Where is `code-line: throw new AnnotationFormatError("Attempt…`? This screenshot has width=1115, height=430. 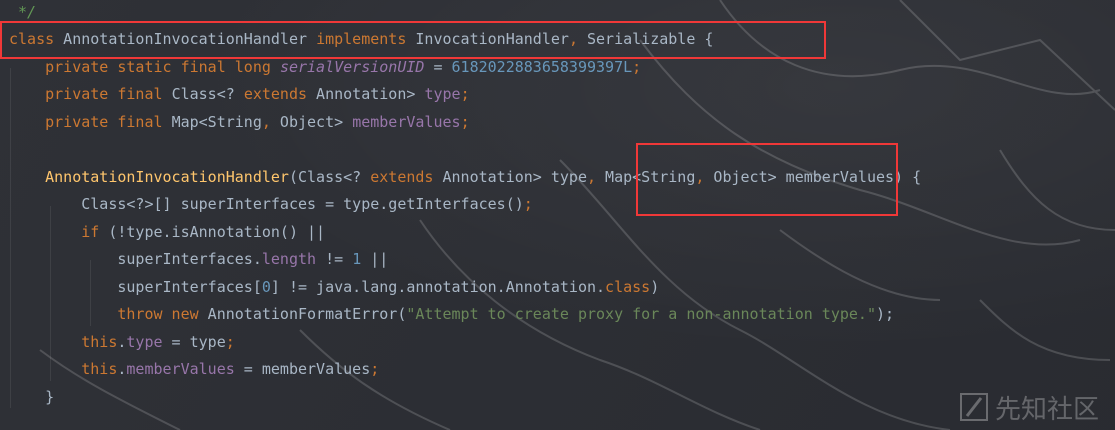 code-line: throw new AnnotationFormatError("Attempt… is located at coordinates (451, 315).